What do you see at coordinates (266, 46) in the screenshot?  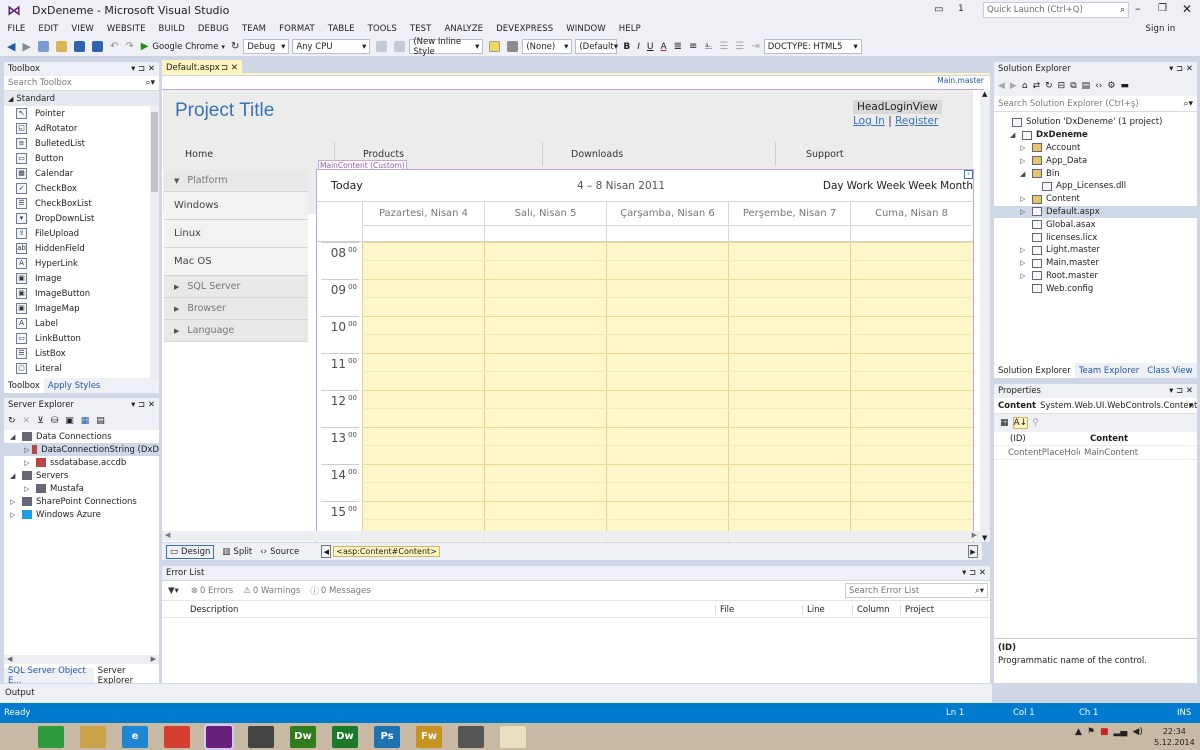 I see `configuration-select: Debug ▾` at bounding box center [266, 46].